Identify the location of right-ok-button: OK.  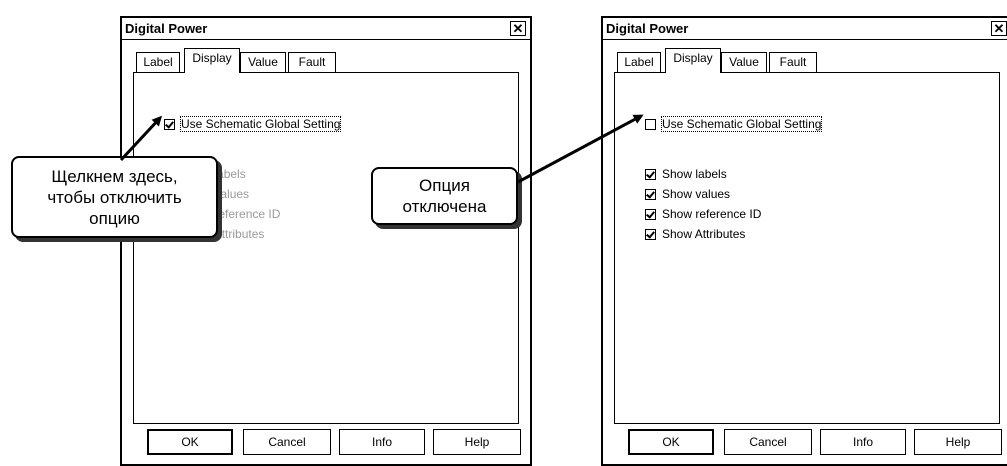
(671, 442).